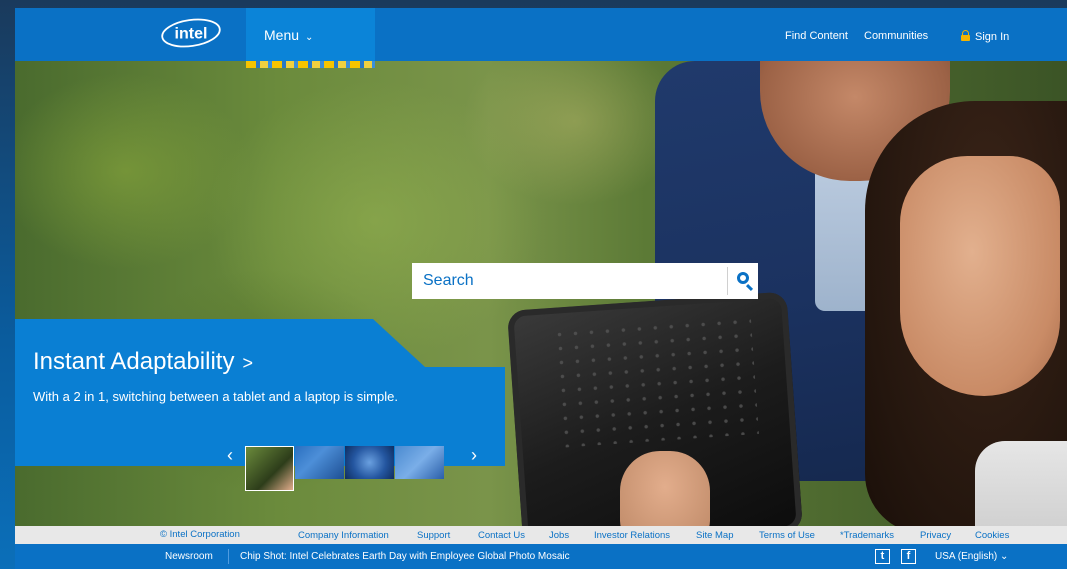 The width and height of the screenshot is (1067, 569). Describe the element at coordinates (743, 278) in the screenshot. I see `search-icon` at that location.